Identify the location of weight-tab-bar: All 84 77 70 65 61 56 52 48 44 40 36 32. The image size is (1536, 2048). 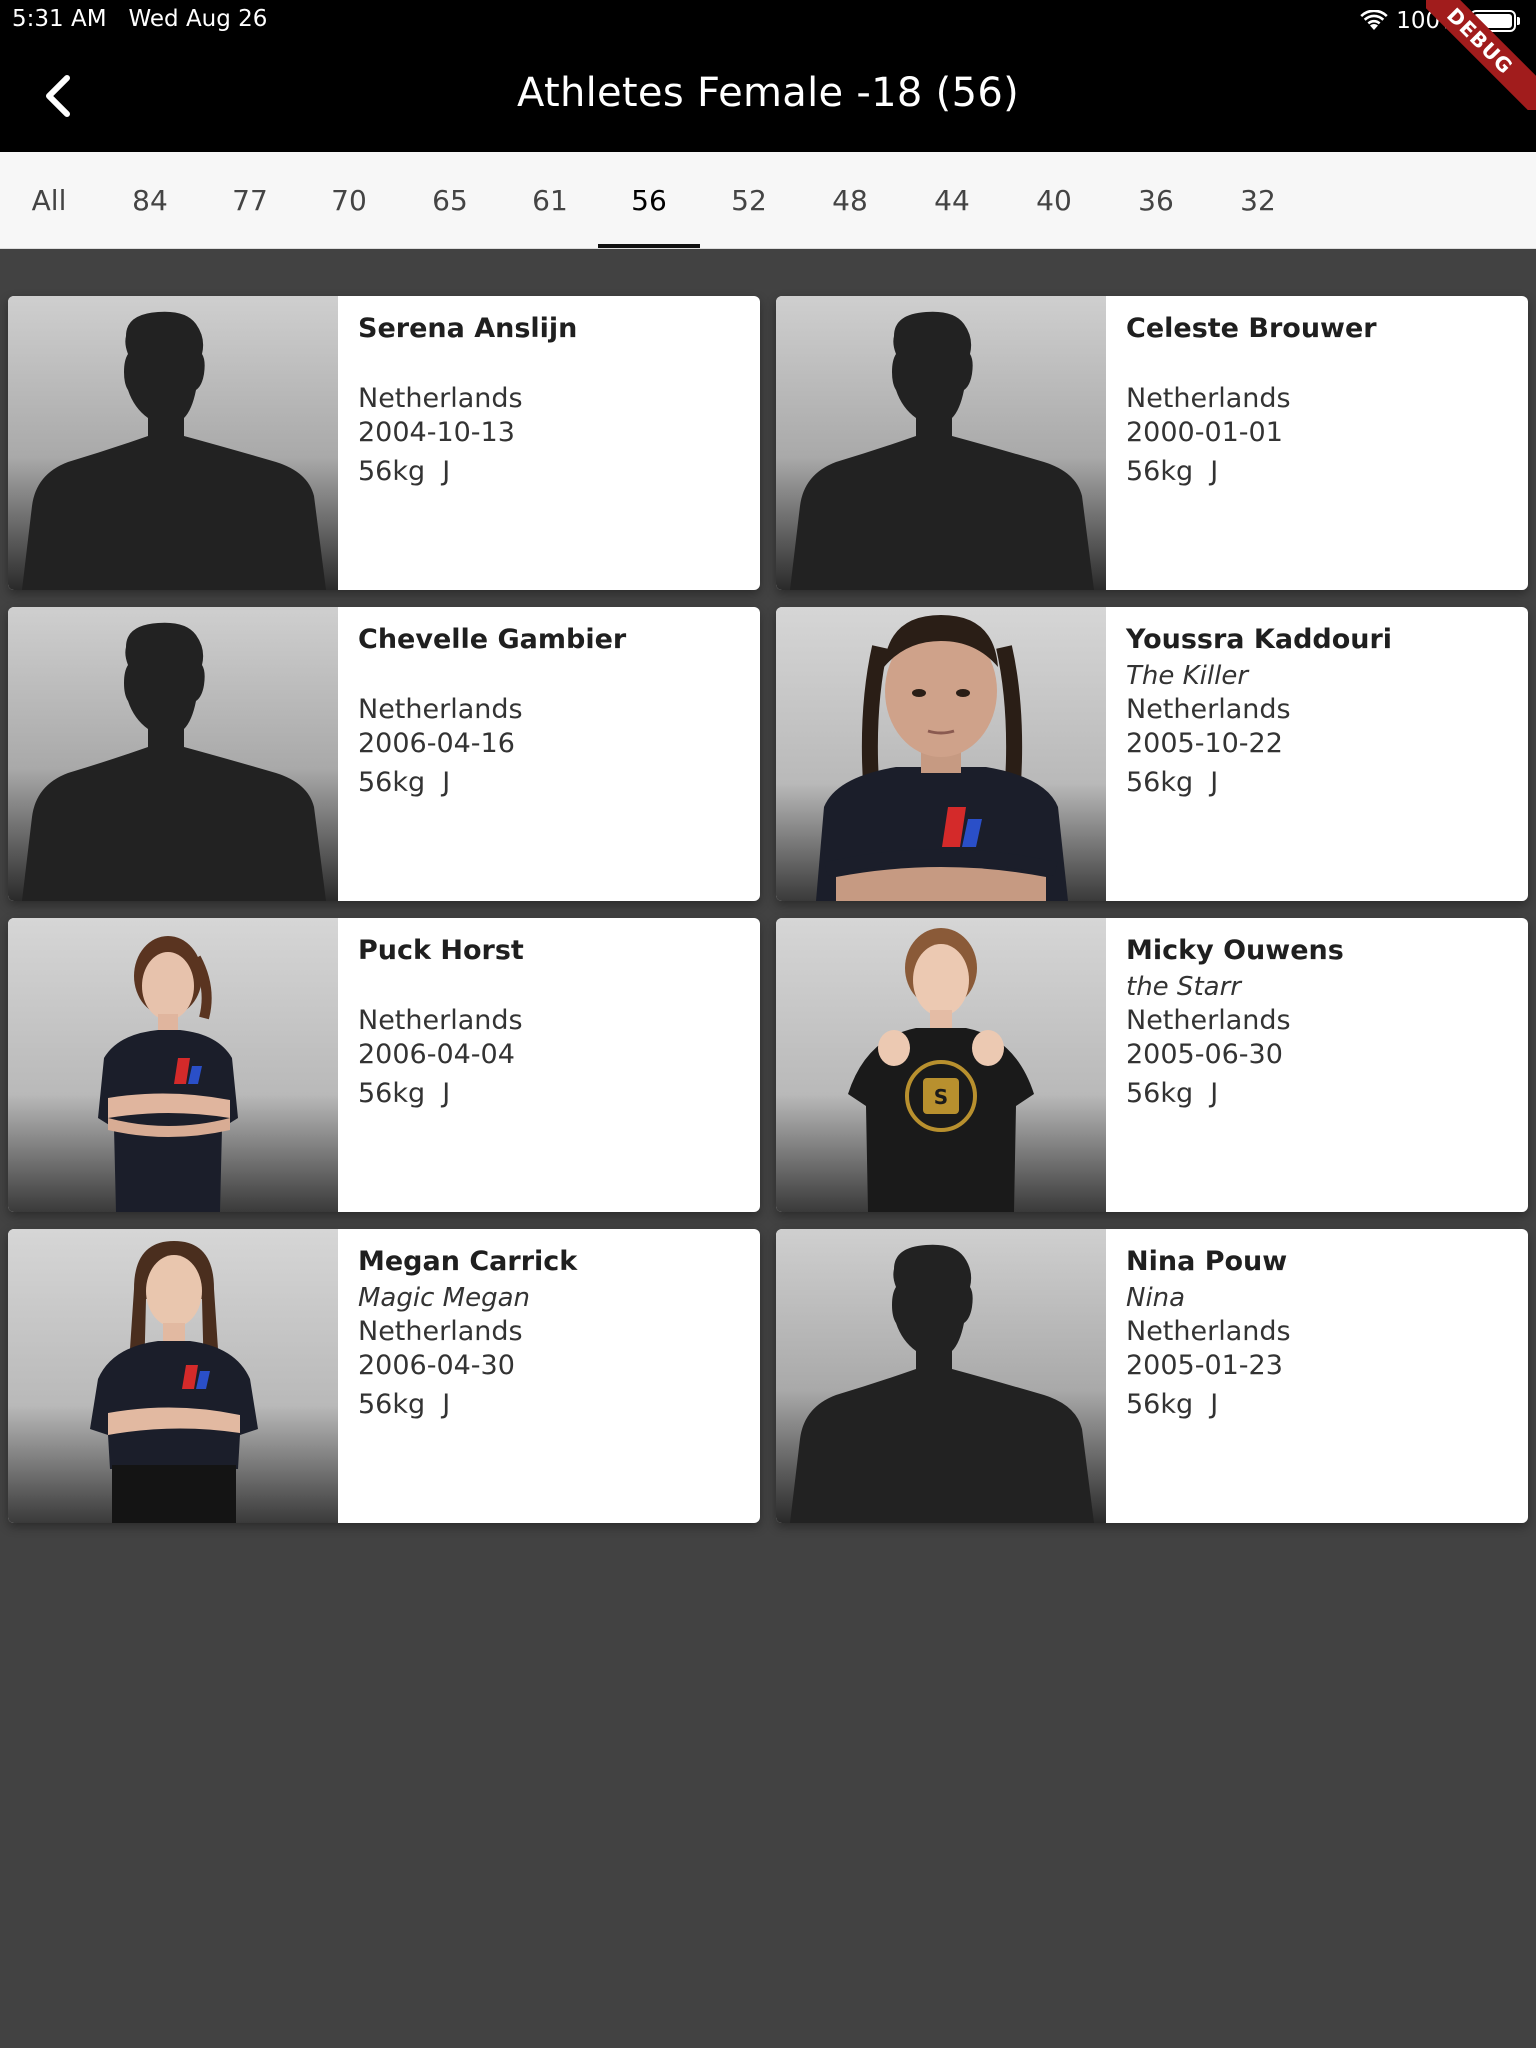
(768, 200).